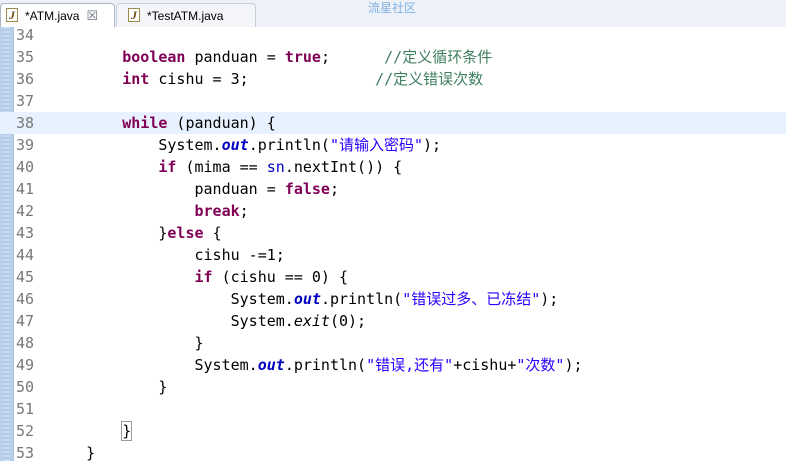 The height and width of the screenshot is (461, 786). I want to click on code-line: 44 cishu -=1;, so click(393, 255).